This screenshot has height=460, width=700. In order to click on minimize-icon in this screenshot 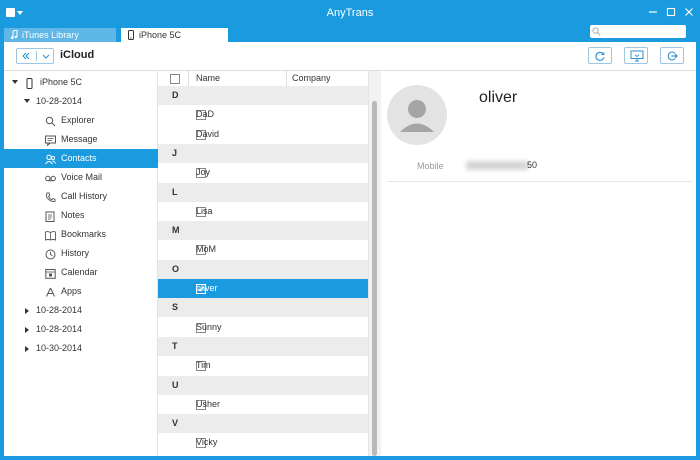, I will do `click(653, 12)`.